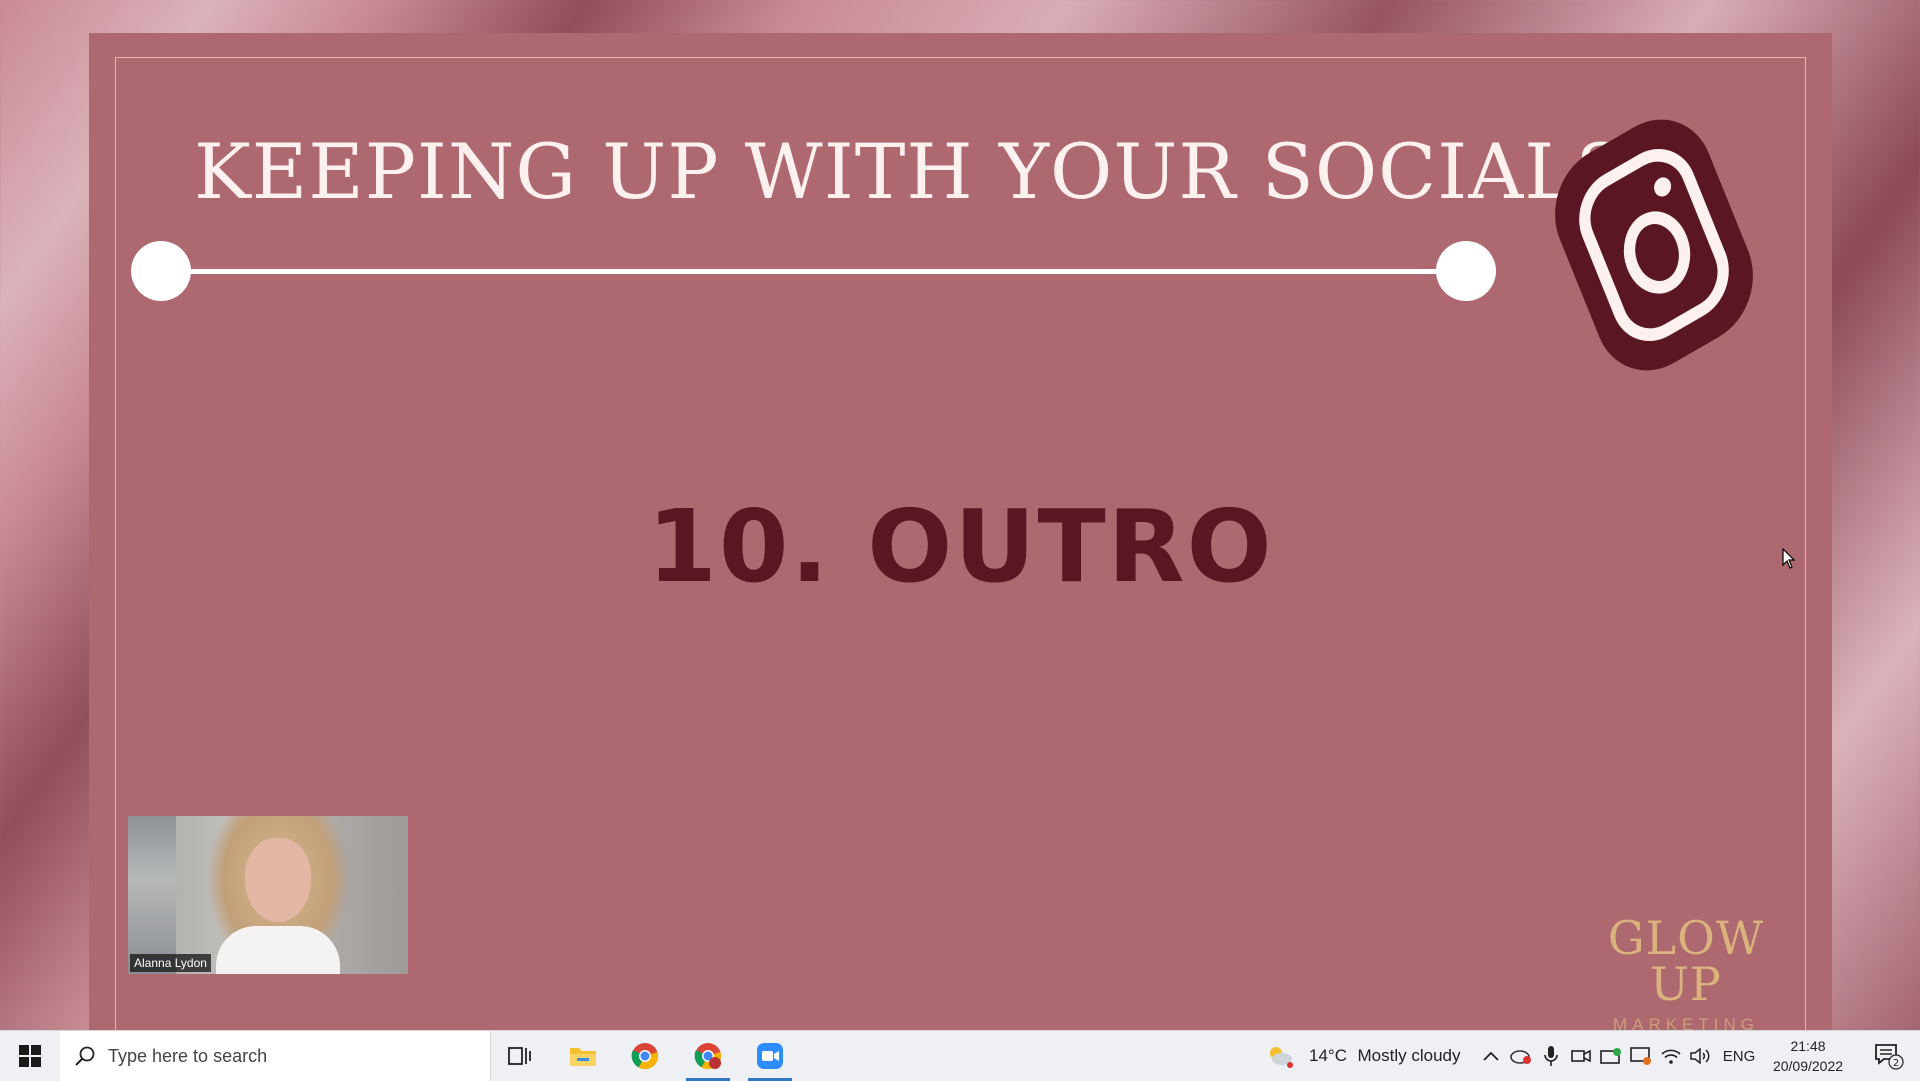  What do you see at coordinates (278, 950) in the screenshot?
I see `participant-body` at bounding box center [278, 950].